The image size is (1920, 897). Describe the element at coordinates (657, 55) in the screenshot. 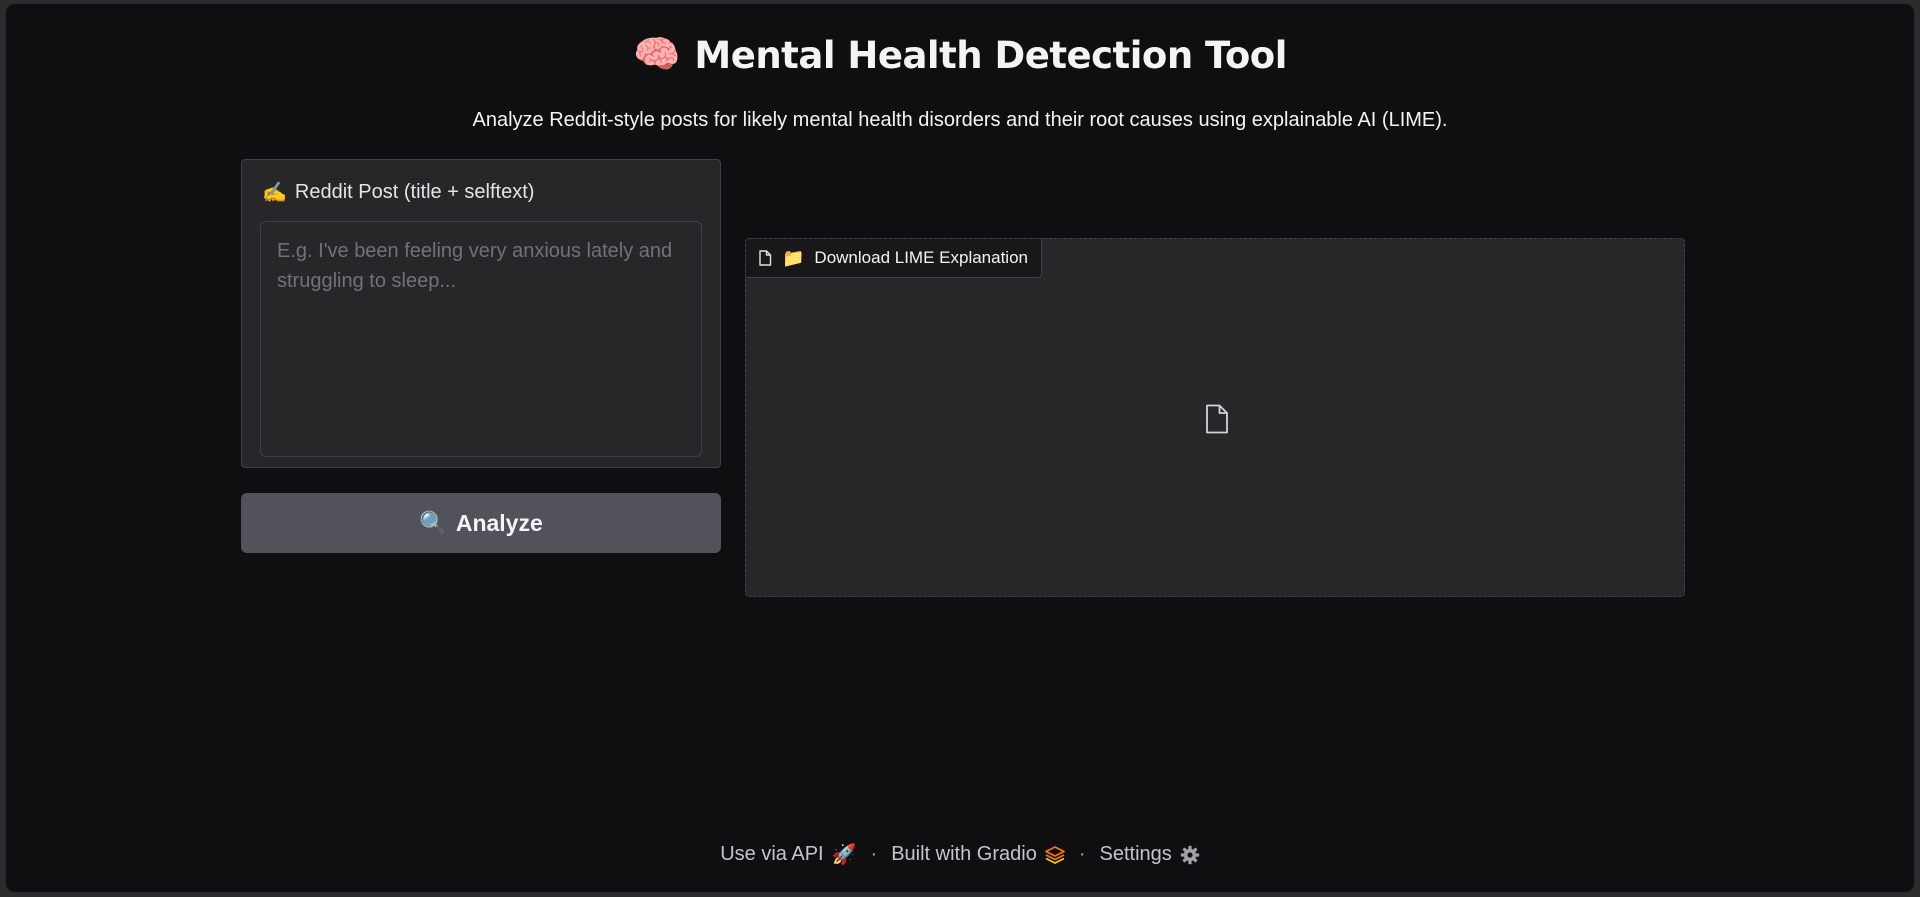

I see `brain-icon: 🧠` at that location.